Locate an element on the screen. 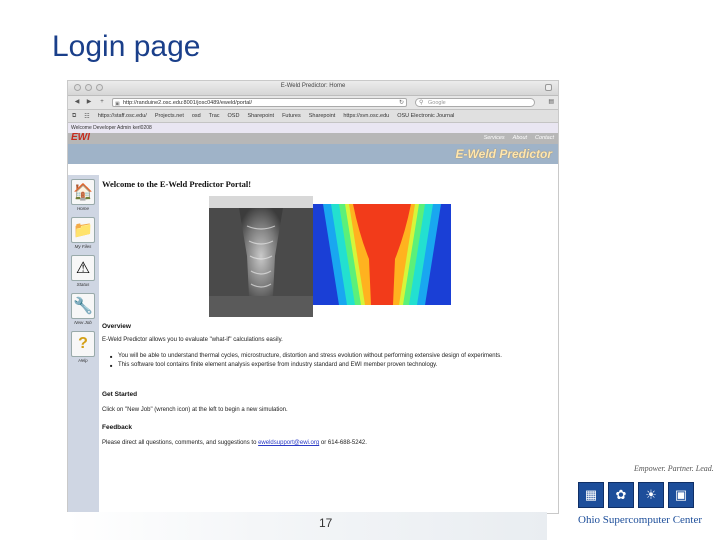 Image resolution: width=720 pixels, height=540 pixels. home-icon: 🏠 is located at coordinates (83, 192).